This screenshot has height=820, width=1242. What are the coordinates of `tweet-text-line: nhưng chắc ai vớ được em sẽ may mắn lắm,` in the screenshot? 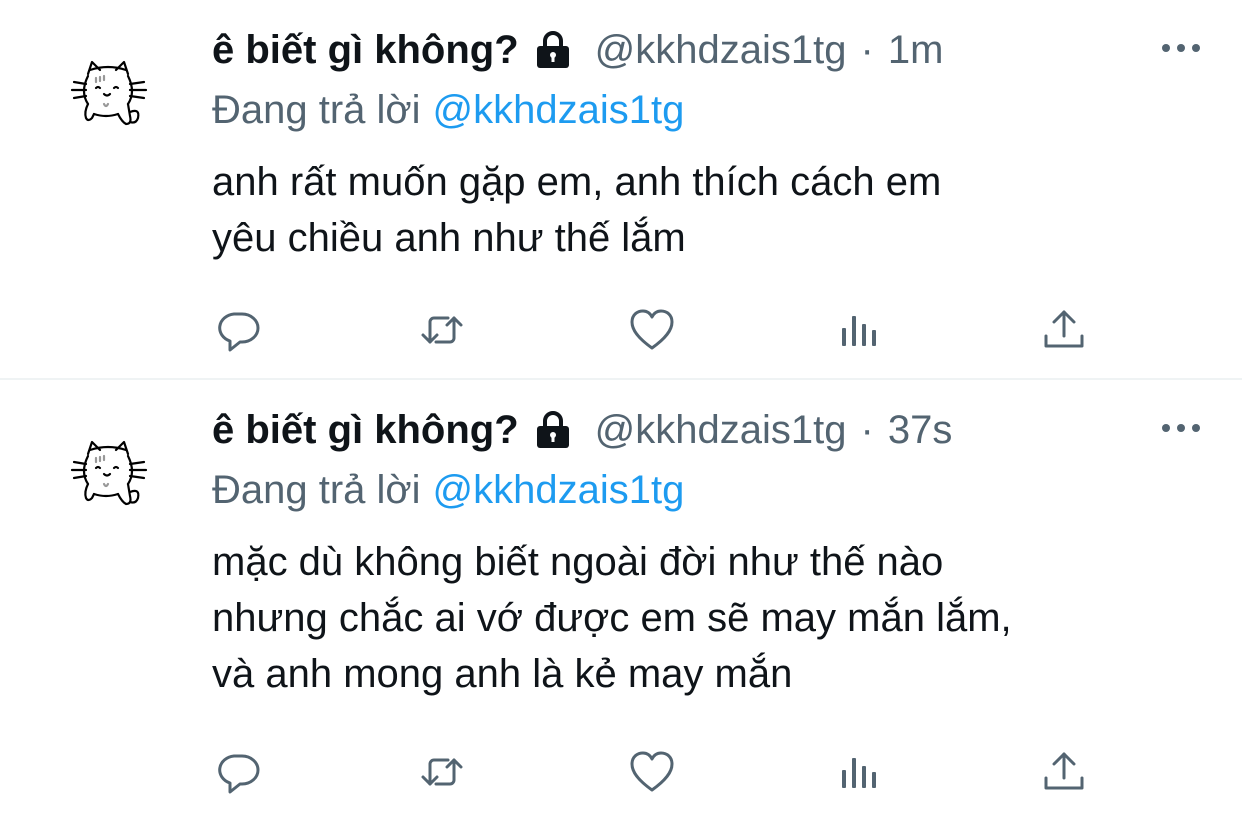 It's located at (612, 618).